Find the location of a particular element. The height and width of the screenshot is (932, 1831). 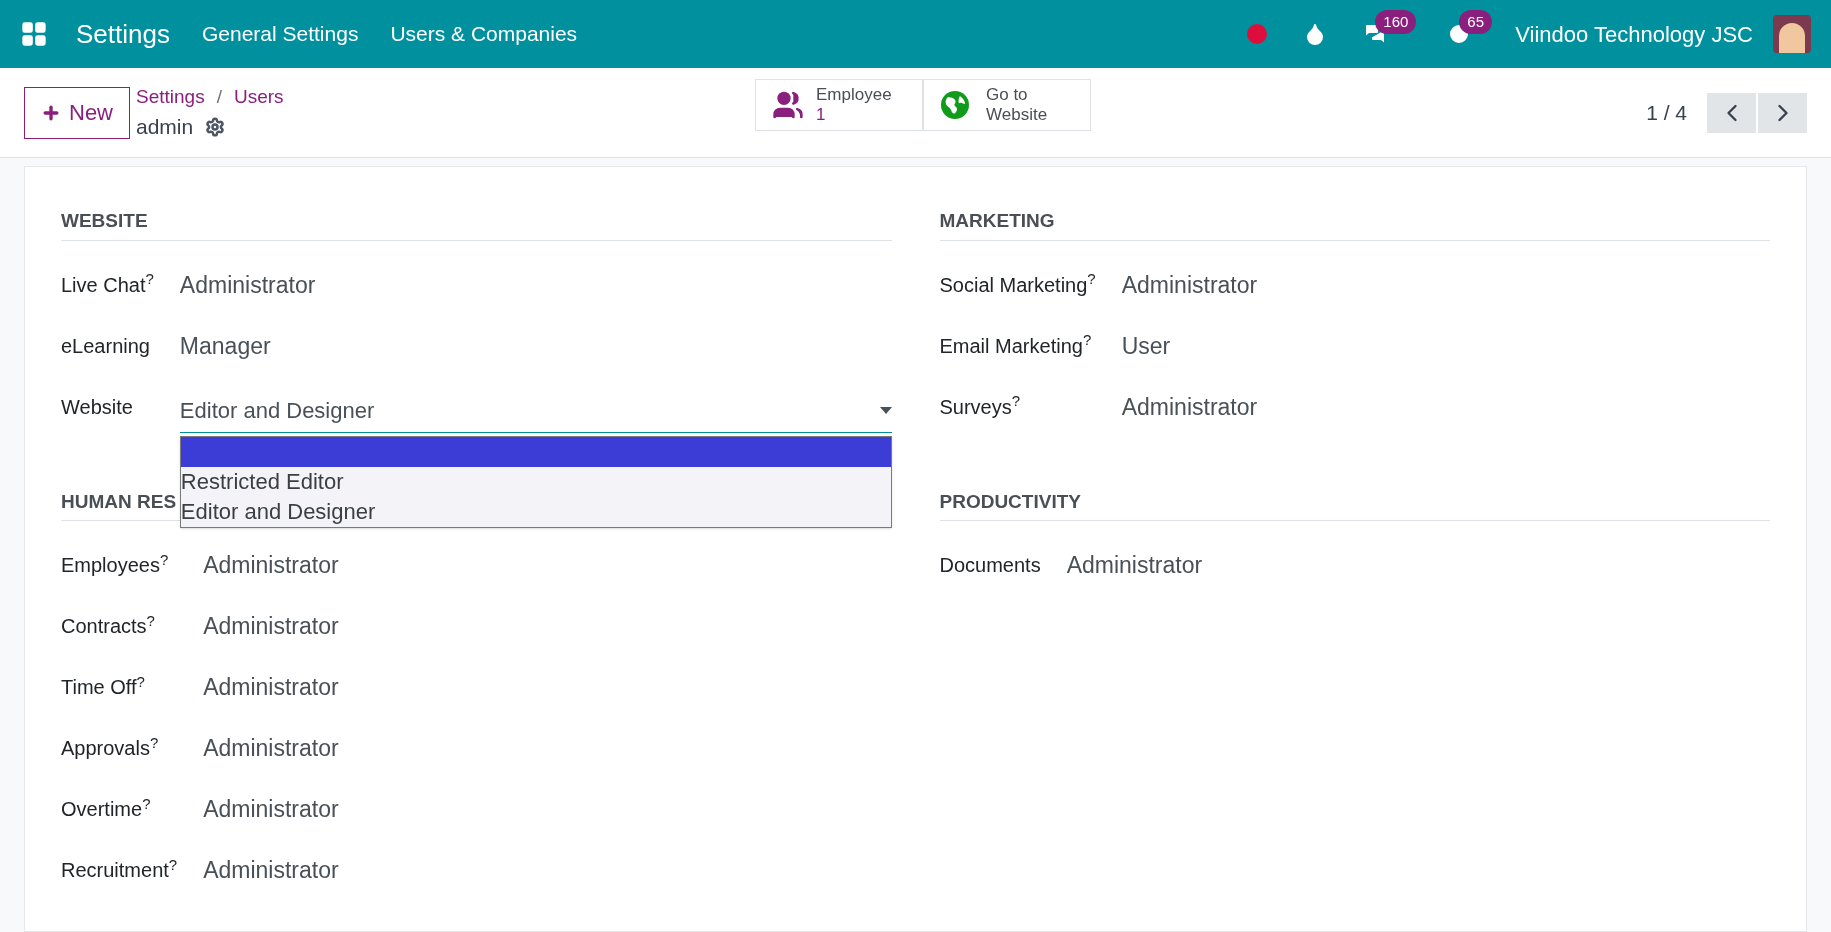

field-label: Live Chat$^{?}$ is located at coordinates (107, 283).